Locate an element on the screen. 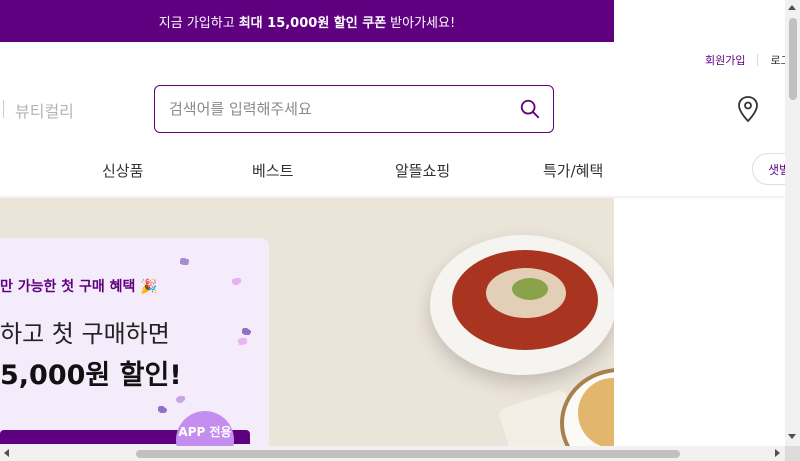 The height and width of the screenshot is (461, 800). promo-line-2: 하고 첫 구매하면 is located at coordinates (85, 334).